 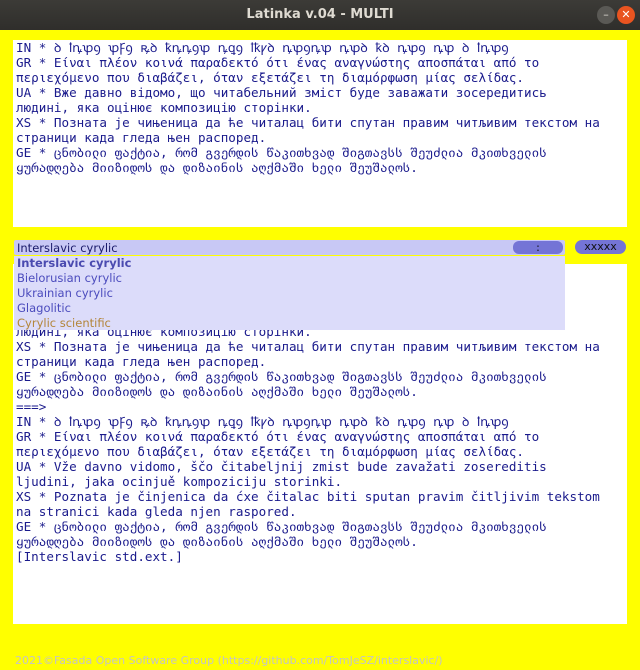 I want to click on minimize-icon: –, so click(x=606, y=15).